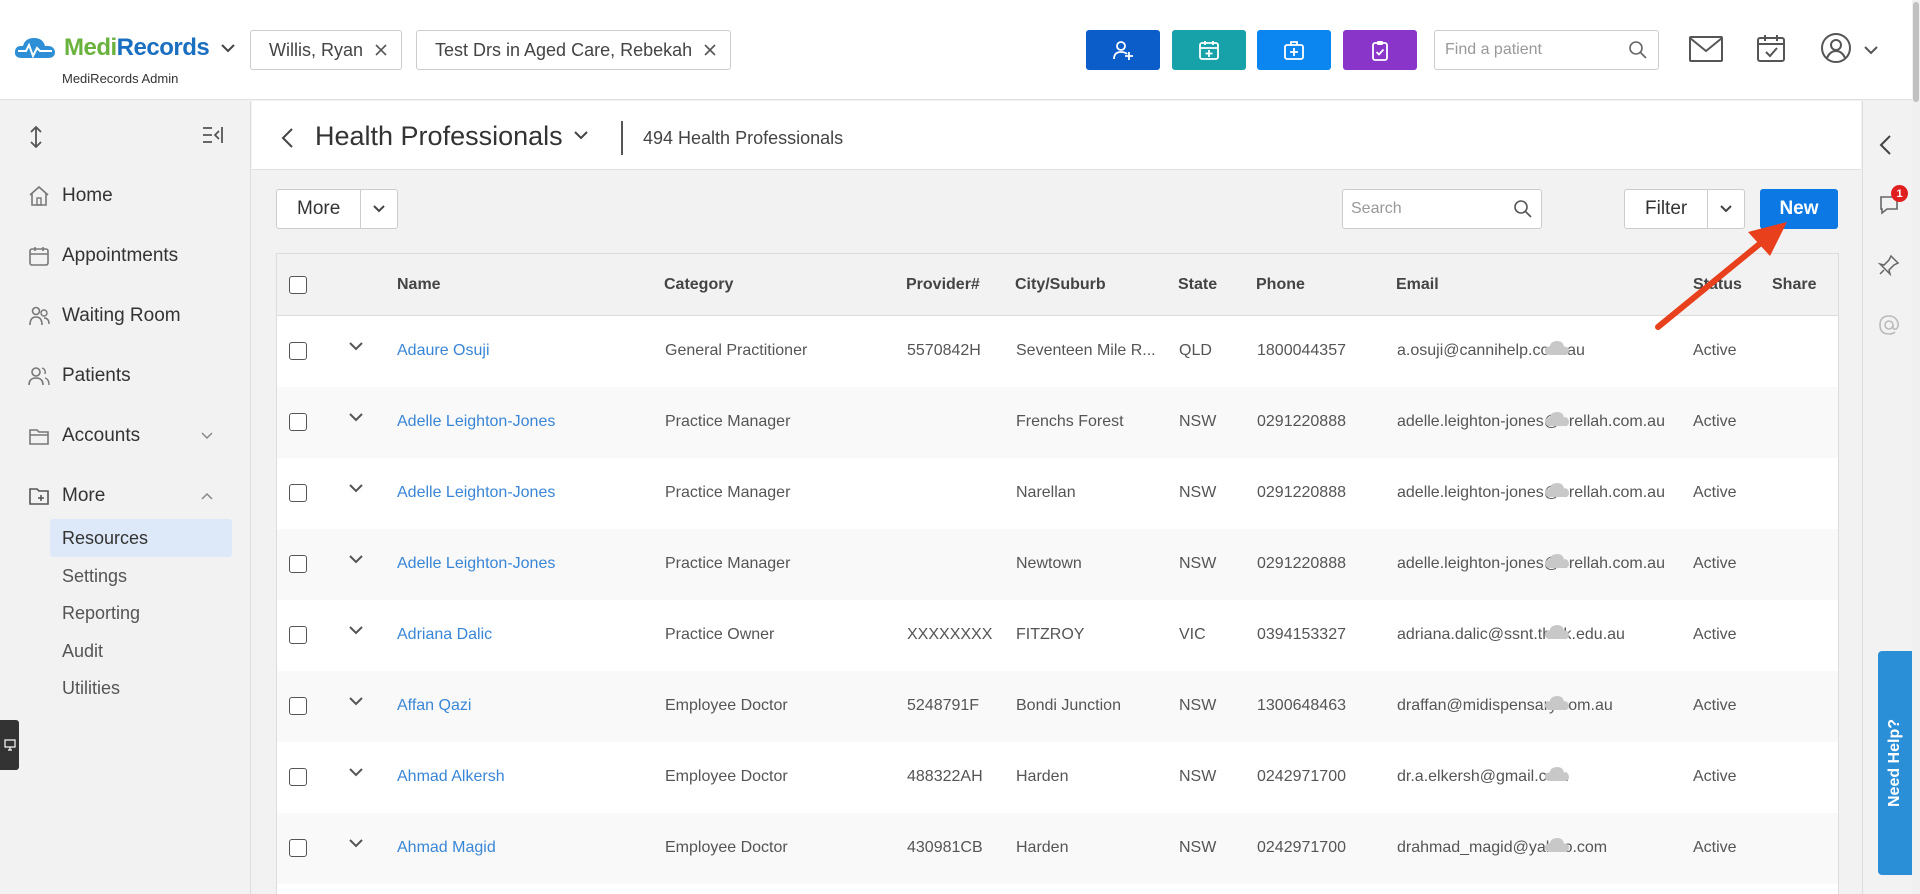 The height and width of the screenshot is (894, 1920). Describe the element at coordinates (1380, 50) in the screenshot. I see `clipboard-button` at that location.